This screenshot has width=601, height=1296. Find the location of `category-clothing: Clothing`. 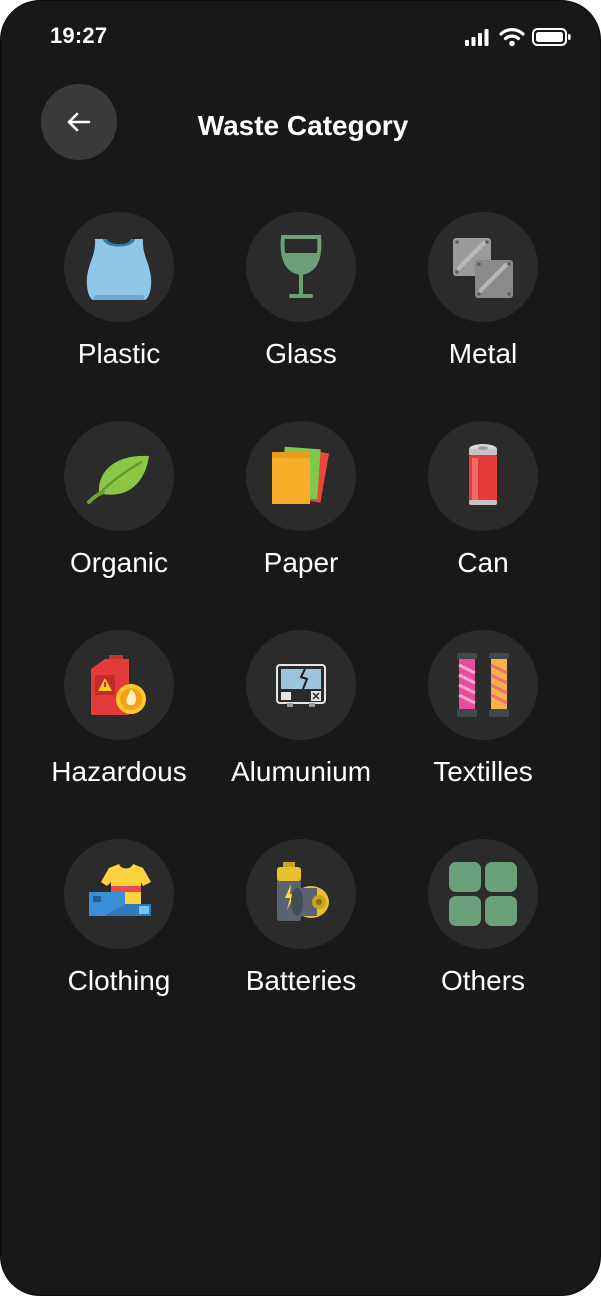

category-clothing: Clothing is located at coordinates (119, 934).